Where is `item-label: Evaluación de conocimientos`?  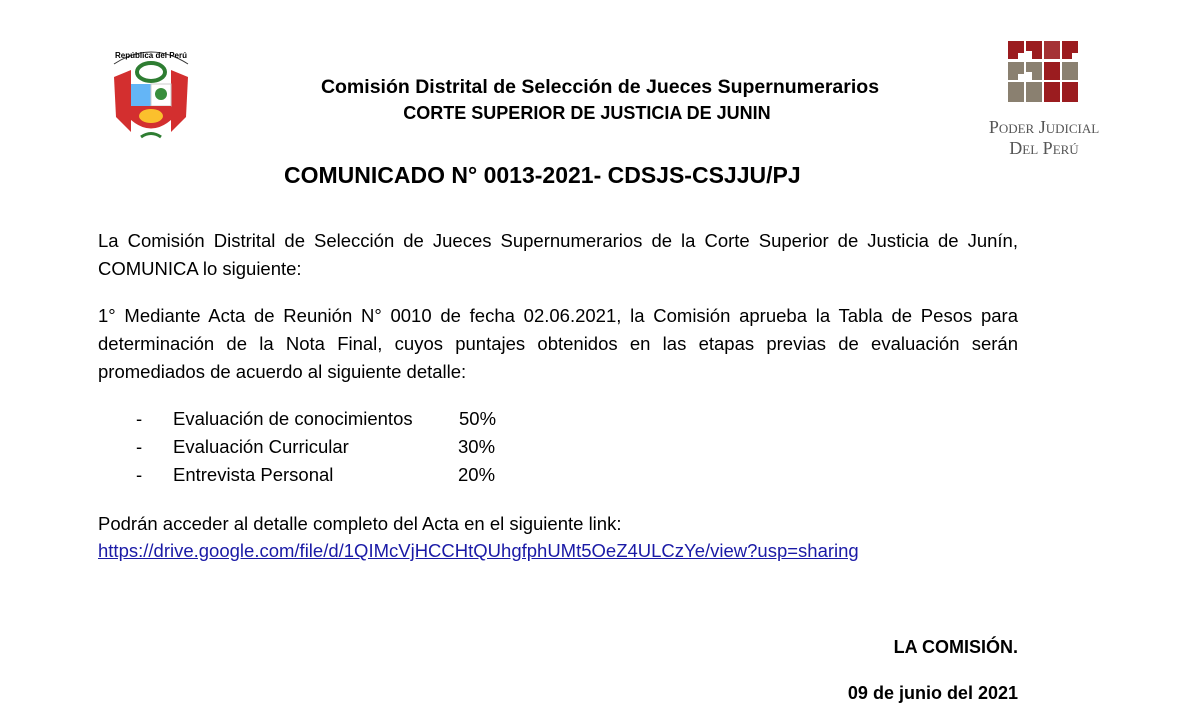
item-label: Evaluación de conocimientos is located at coordinates (293, 418).